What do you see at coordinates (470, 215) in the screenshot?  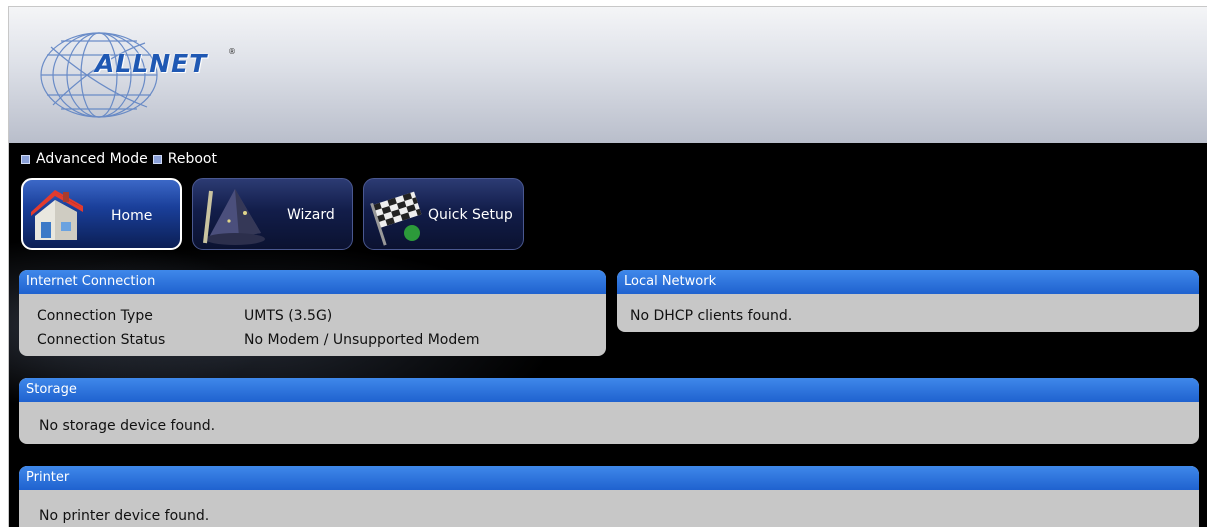 I see `quick-setup-label: Quick Setup` at bounding box center [470, 215].